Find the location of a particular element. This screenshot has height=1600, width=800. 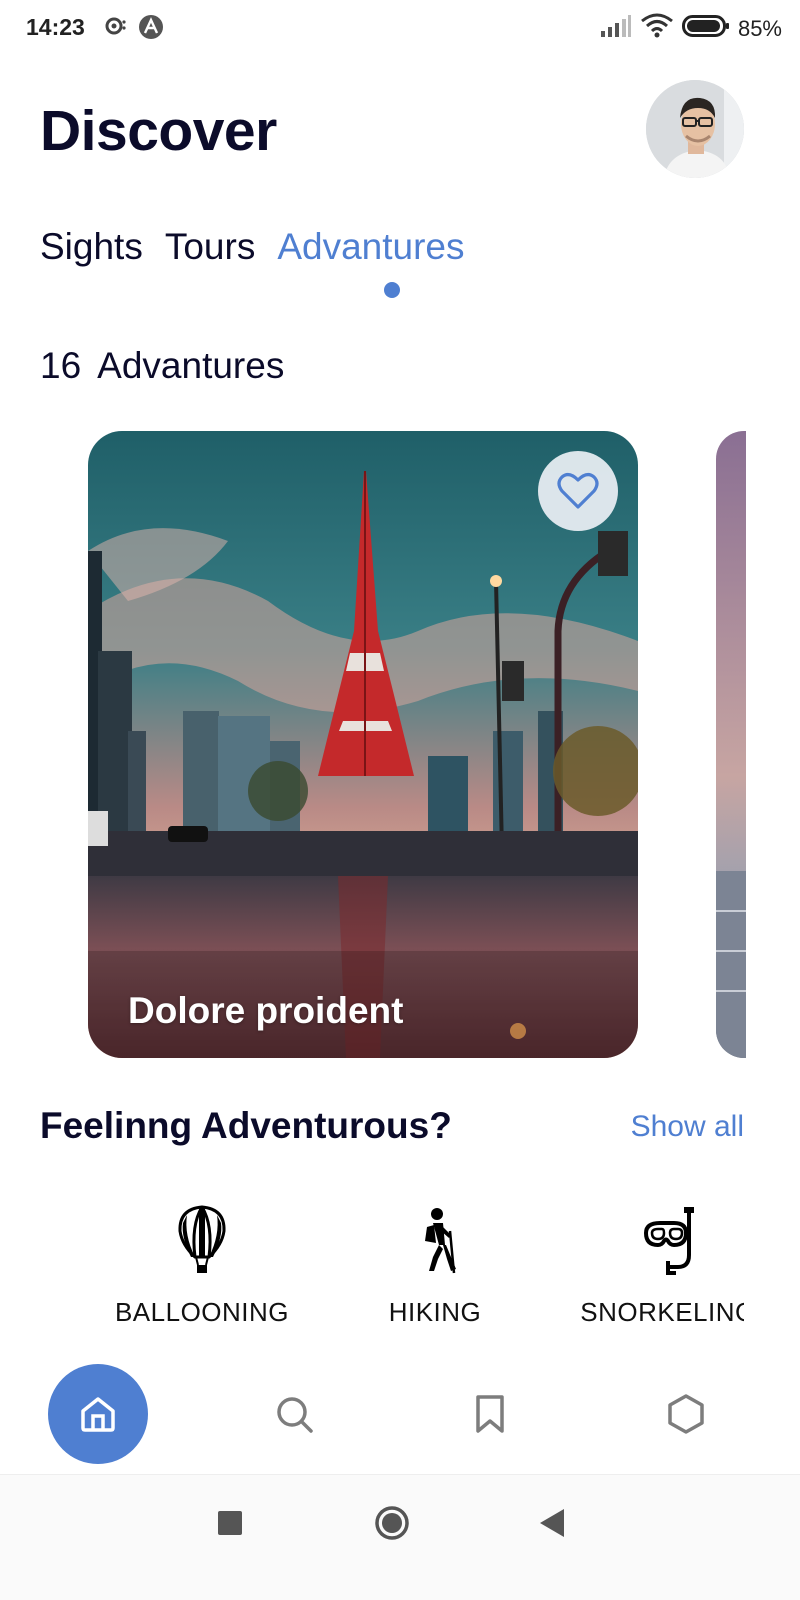

status-right: 85% is located at coordinates (691, 28).